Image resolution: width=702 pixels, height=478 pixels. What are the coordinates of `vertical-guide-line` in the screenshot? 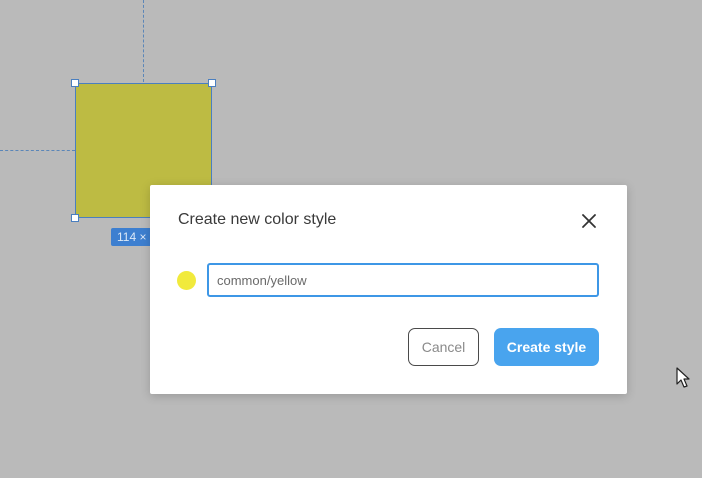 It's located at (143, 41).